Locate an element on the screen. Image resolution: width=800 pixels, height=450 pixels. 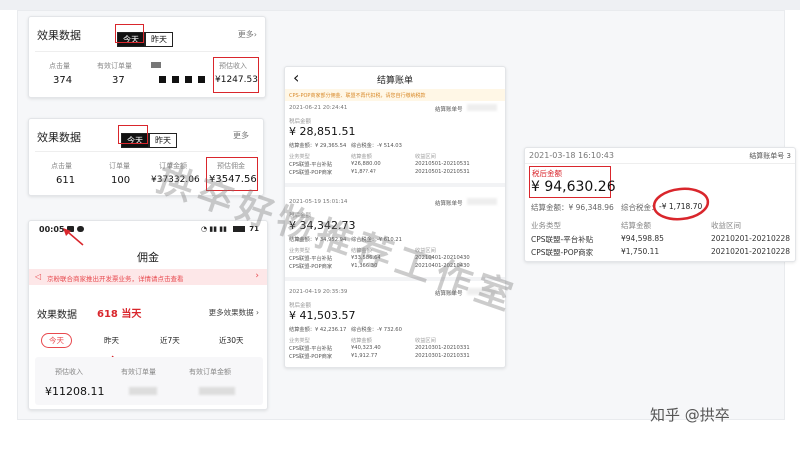
section-title: 效果数据 is located at coordinates (57, 315).